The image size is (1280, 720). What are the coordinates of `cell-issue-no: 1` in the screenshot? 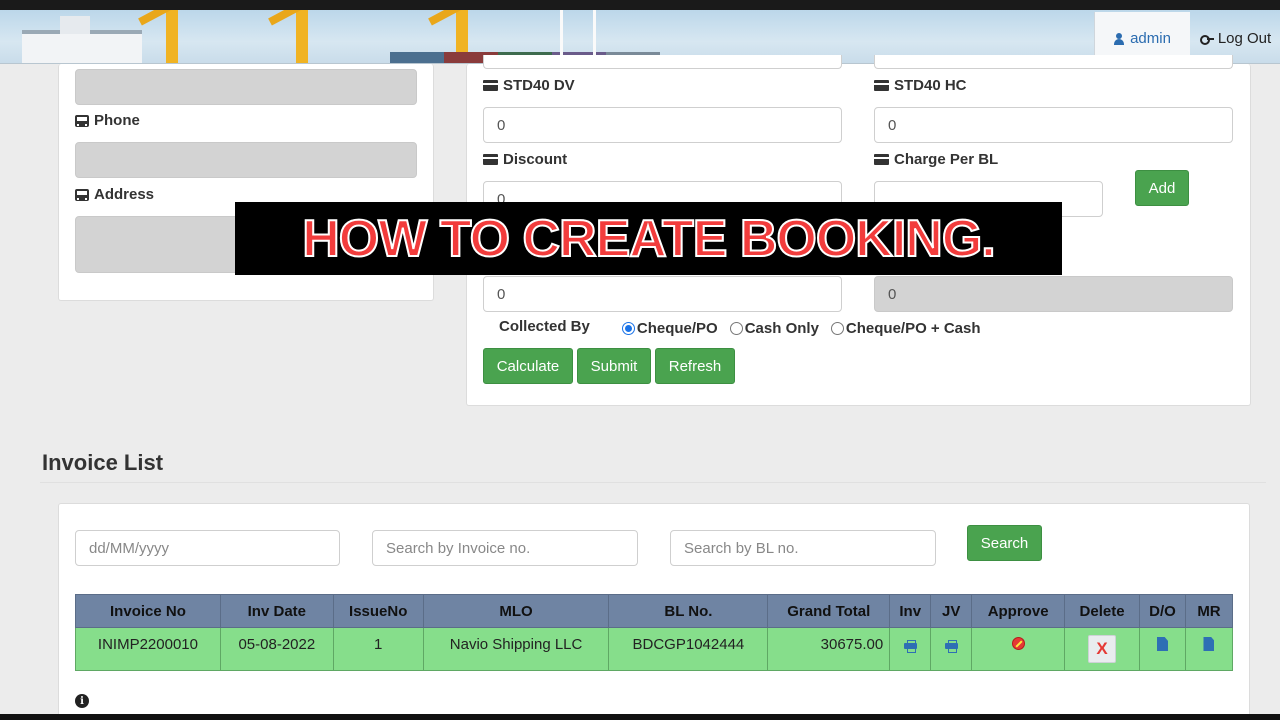 It's located at (378, 649).